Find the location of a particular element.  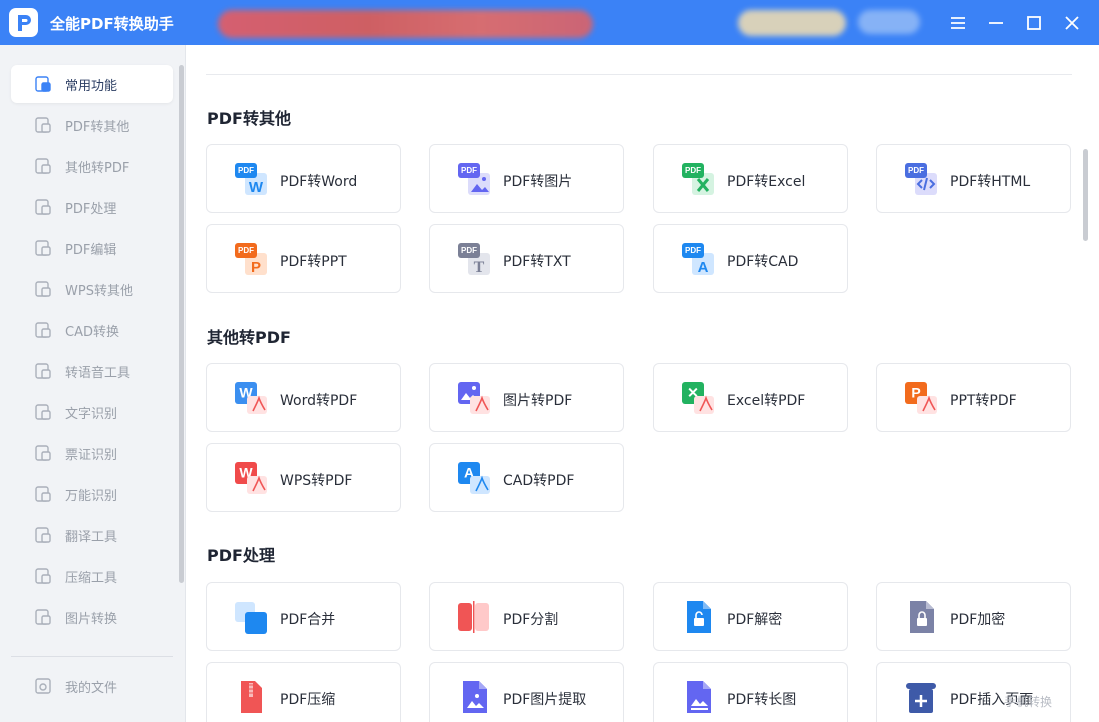

tool-card-pdf-to-word: W PDF PDF转Word is located at coordinates (303, 178).